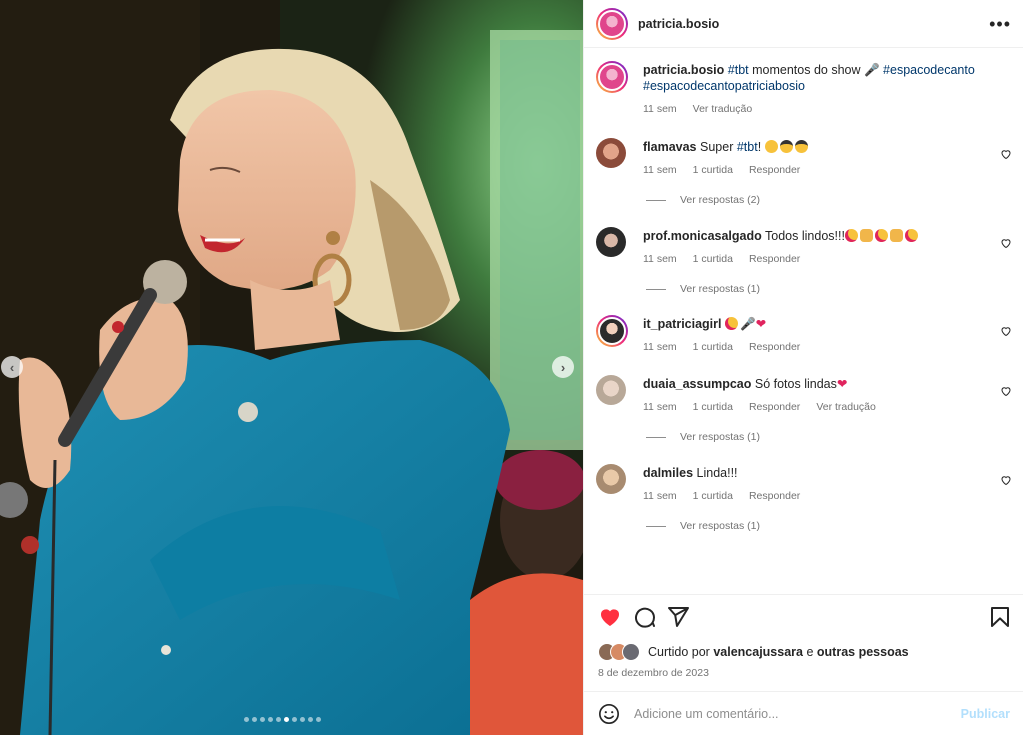  What do you see at coordinates (985, 714) in the screenshot?
I see `publish-button: Publicar` at bounding box center [985, 714].